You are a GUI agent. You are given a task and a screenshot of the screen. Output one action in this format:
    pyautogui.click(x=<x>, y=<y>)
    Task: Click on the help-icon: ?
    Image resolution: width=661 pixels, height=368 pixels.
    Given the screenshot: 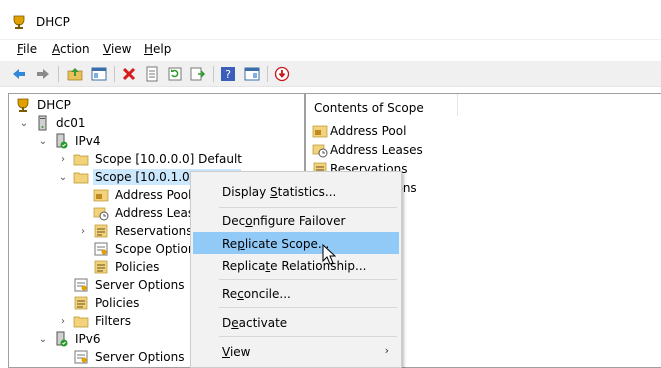 What is the action you would take?
    pyautogui.click(x=228, y=74)
    